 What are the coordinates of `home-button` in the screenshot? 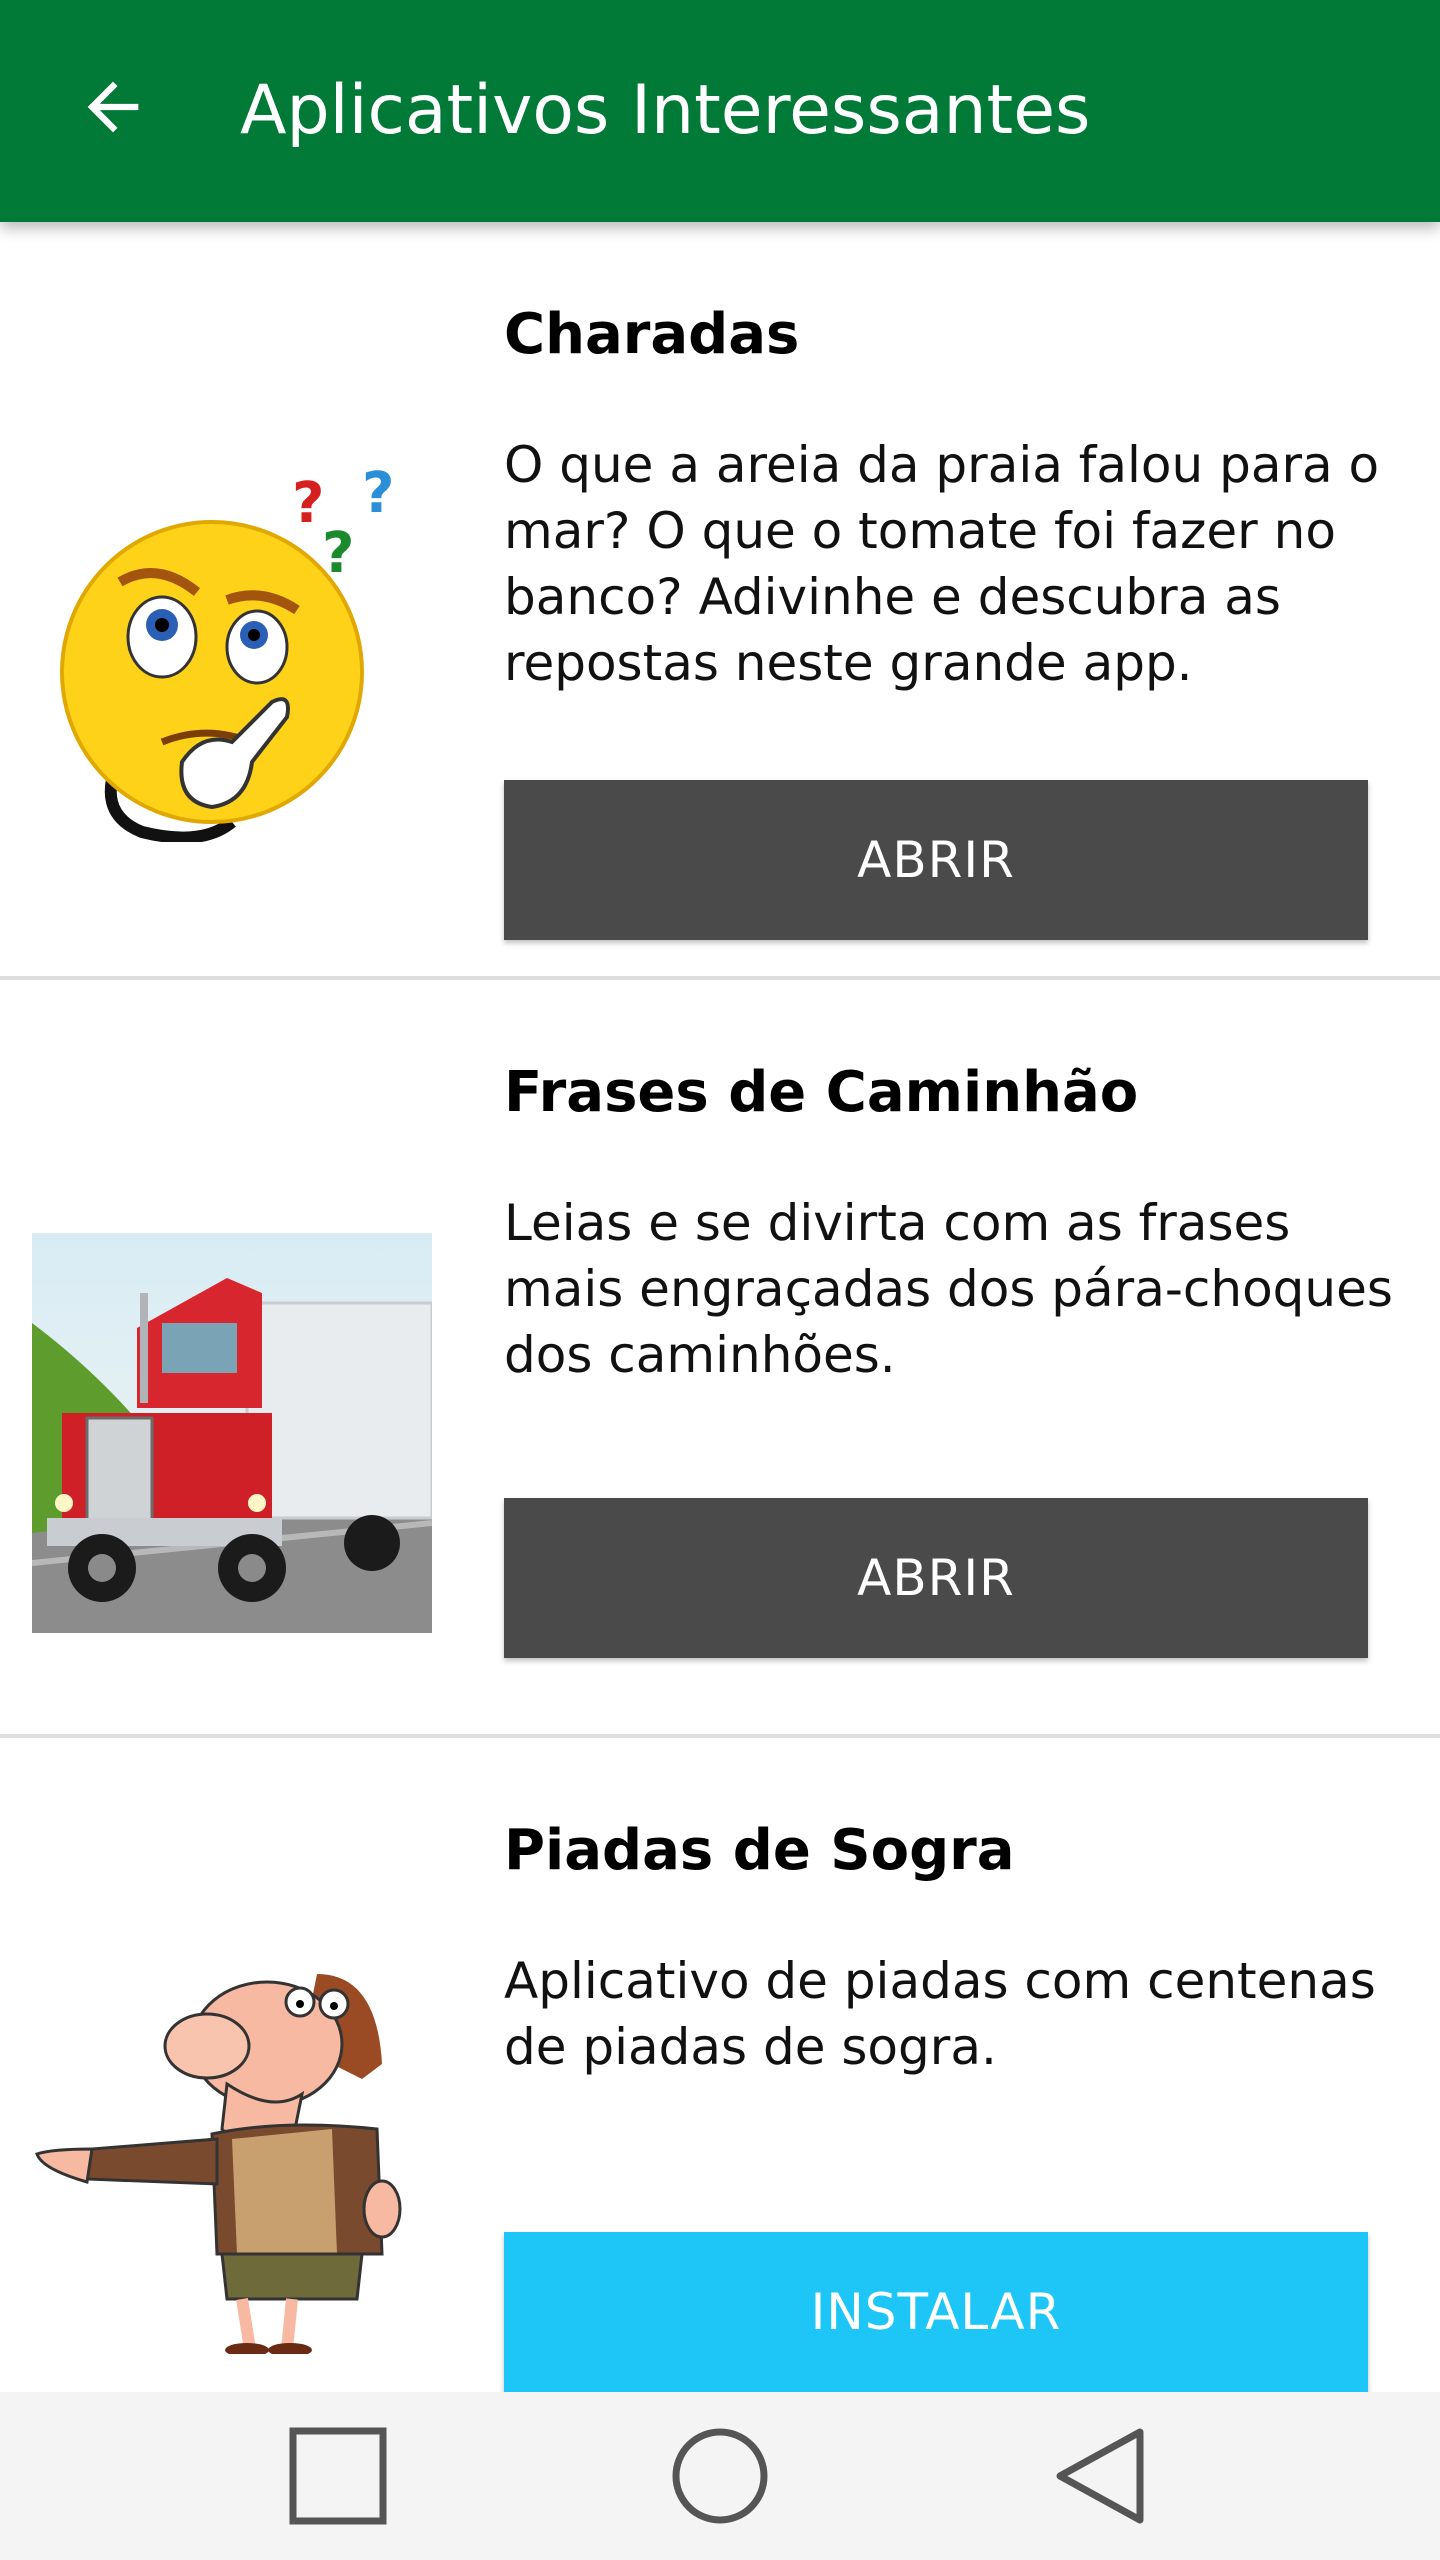 It's located at (720, 2476).